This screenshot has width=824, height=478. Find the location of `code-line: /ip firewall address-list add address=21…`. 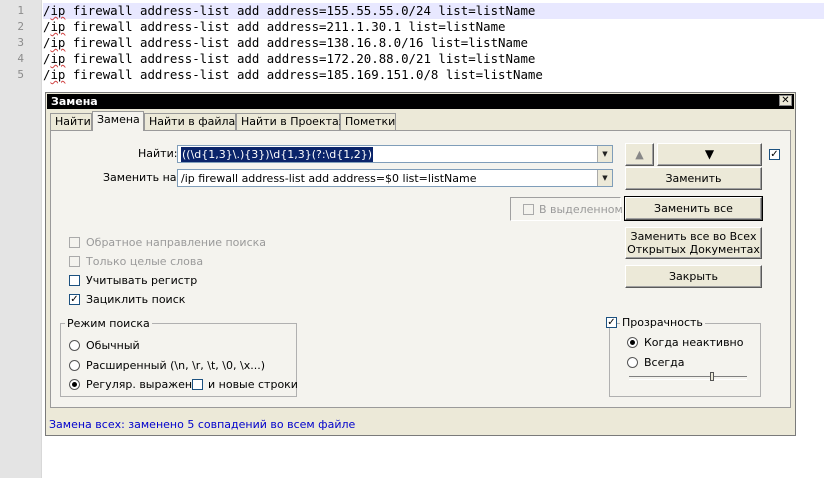

code-line: /ip firewall address-list add address=21… is located at coordinates (433, 27).